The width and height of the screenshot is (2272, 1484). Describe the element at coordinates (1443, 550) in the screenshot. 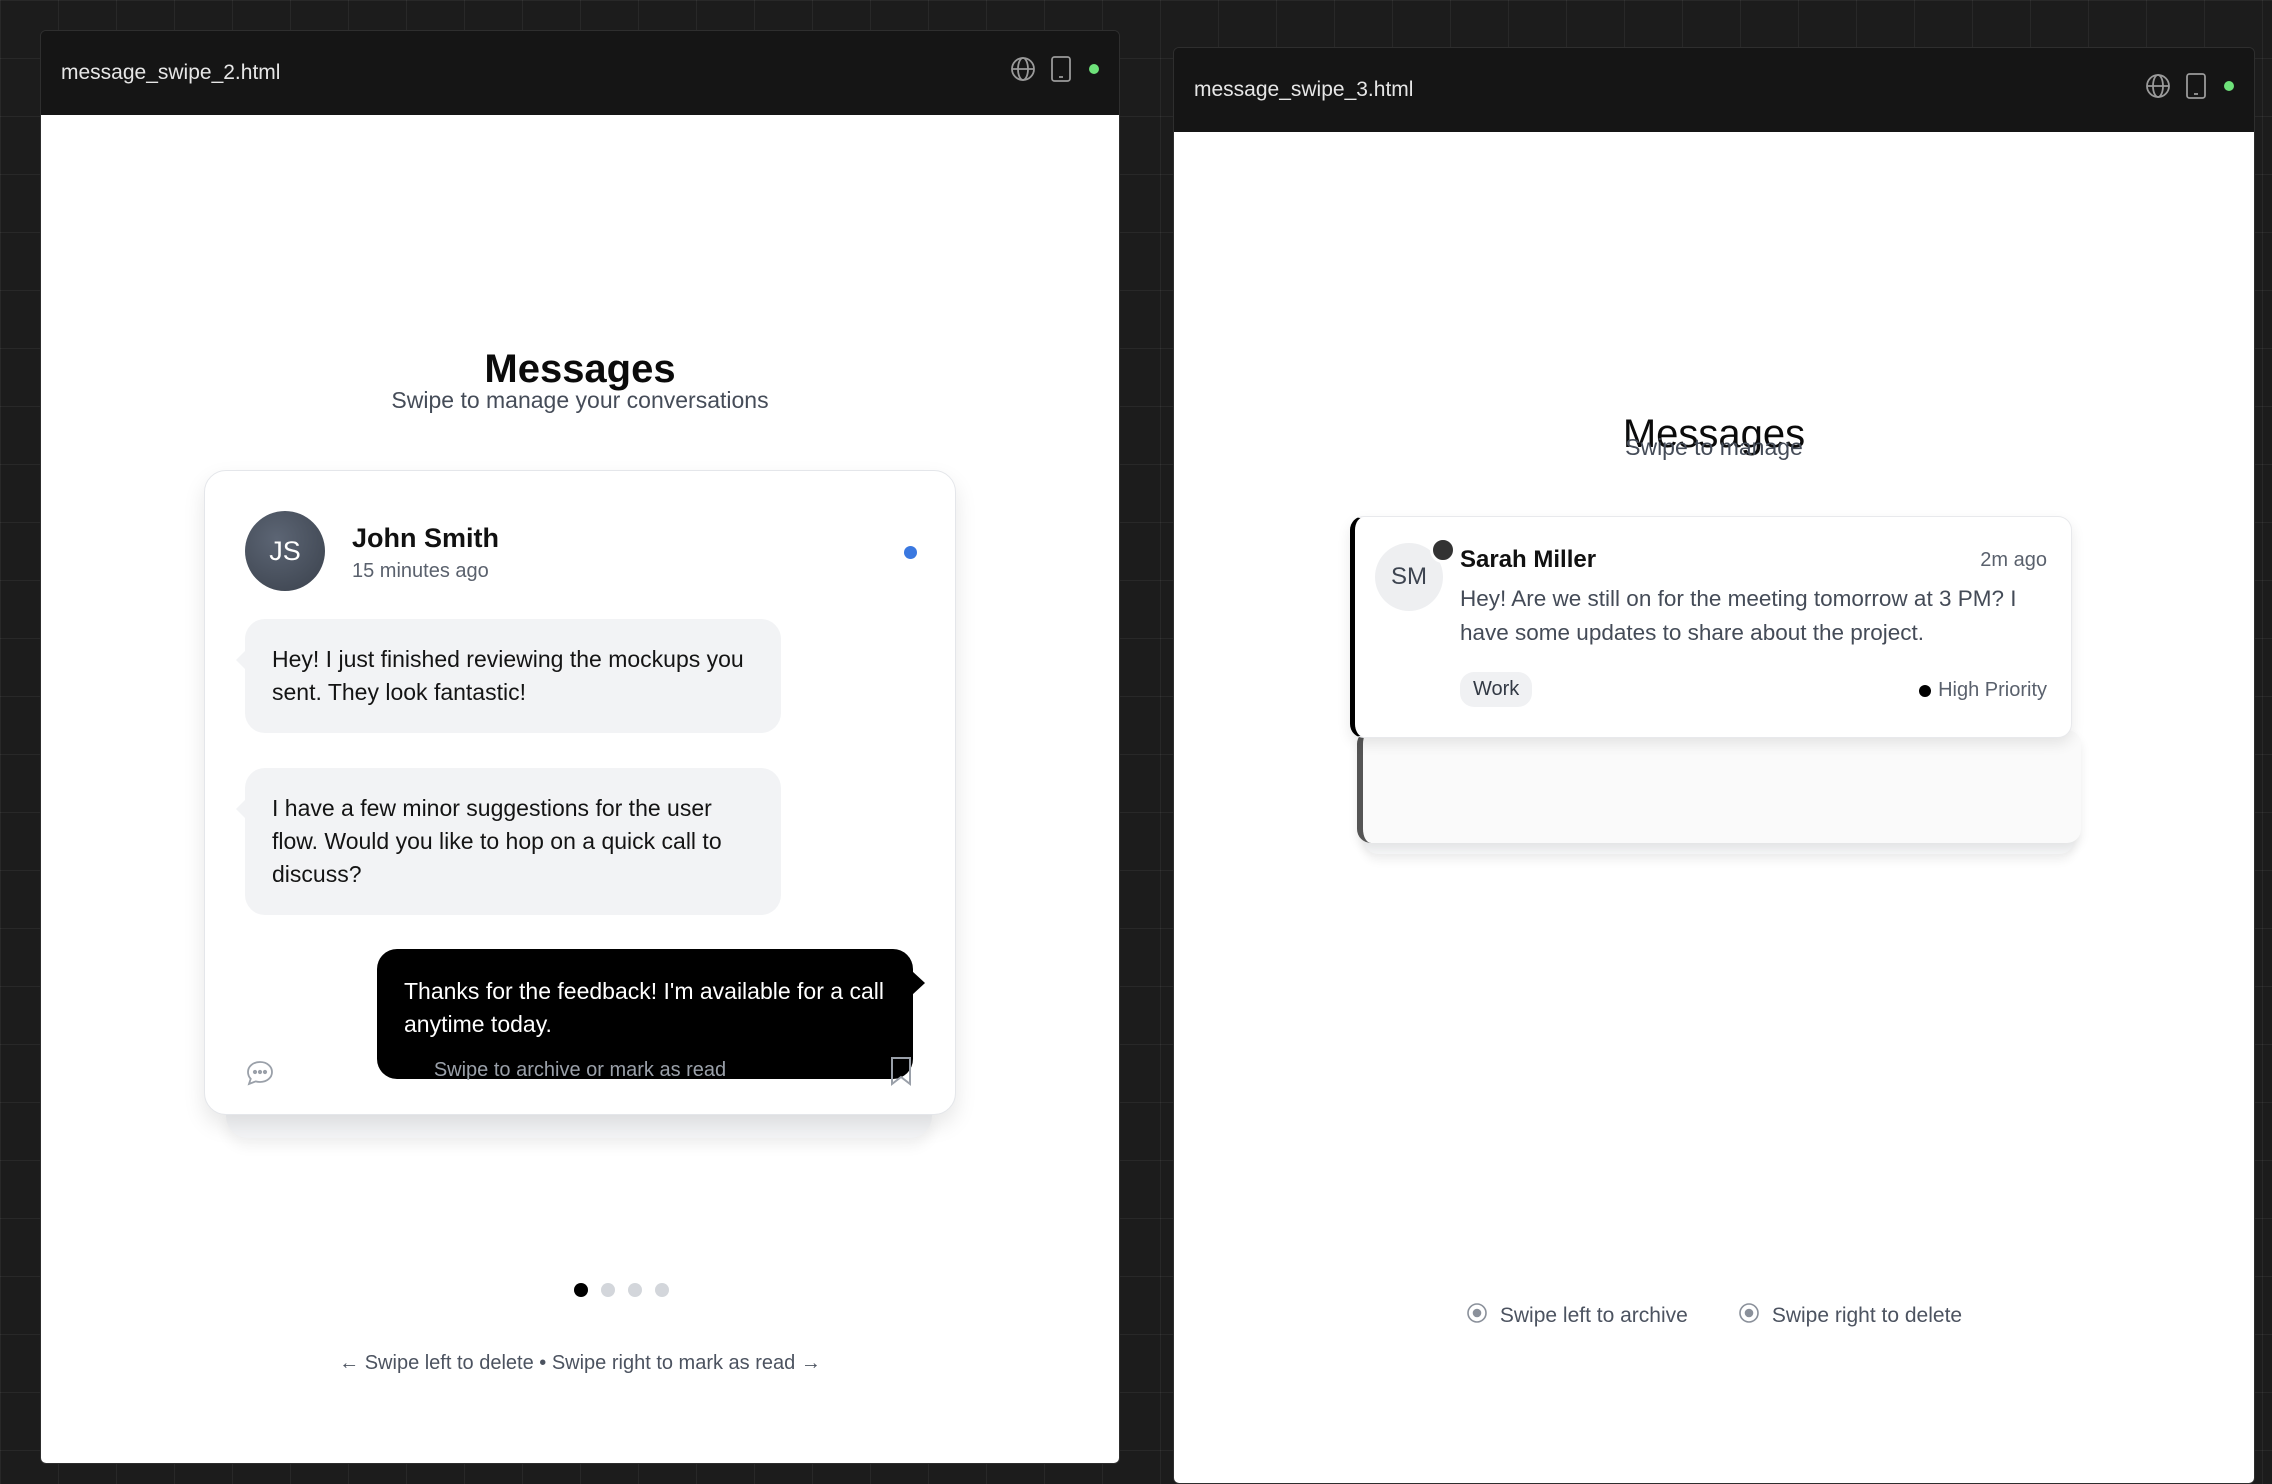

I see `presence-indicator` at that location.